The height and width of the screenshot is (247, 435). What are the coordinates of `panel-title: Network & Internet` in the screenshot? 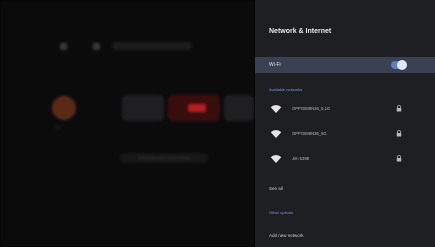 It's located at (300, 31).